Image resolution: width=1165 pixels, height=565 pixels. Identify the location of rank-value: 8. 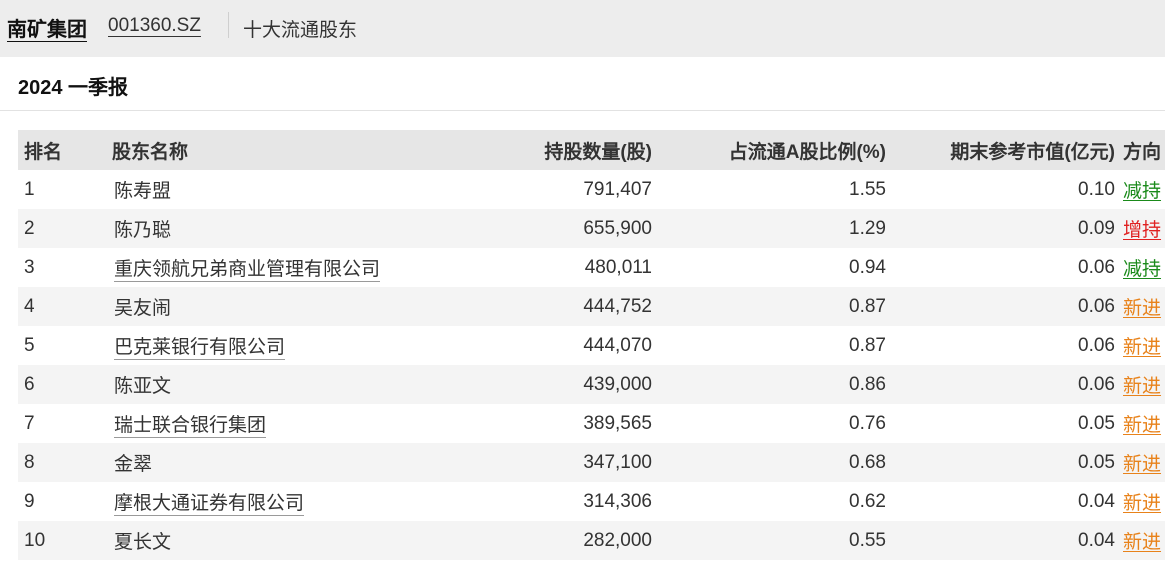
(29, 462).